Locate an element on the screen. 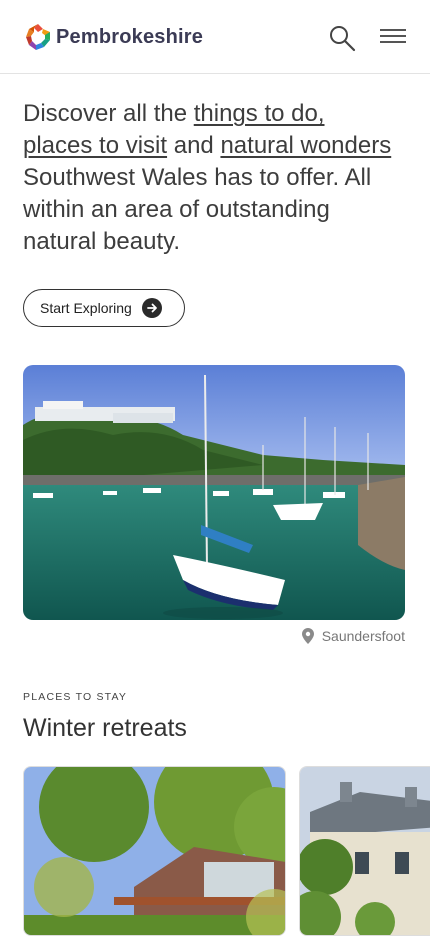 The height and width of the screenshot is (936, 430). start-exploring-button: Start Exploring is located at coordinates (104, 308).